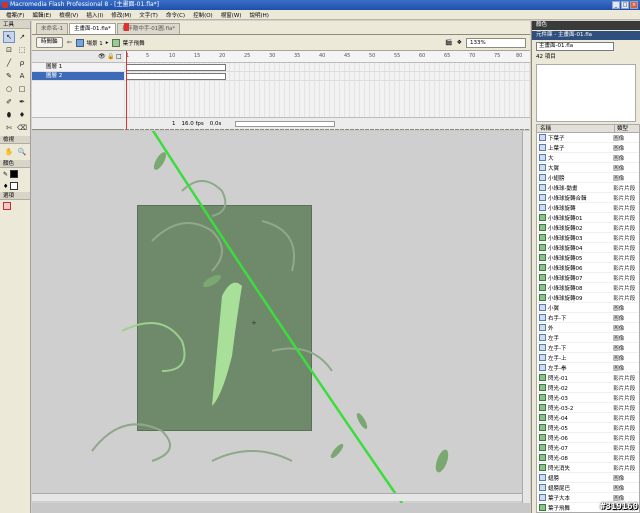  Describe the element at coordinates (575, 46) in the screenshot. I see `library-document-select: 主畫面-01.fla` at that location.